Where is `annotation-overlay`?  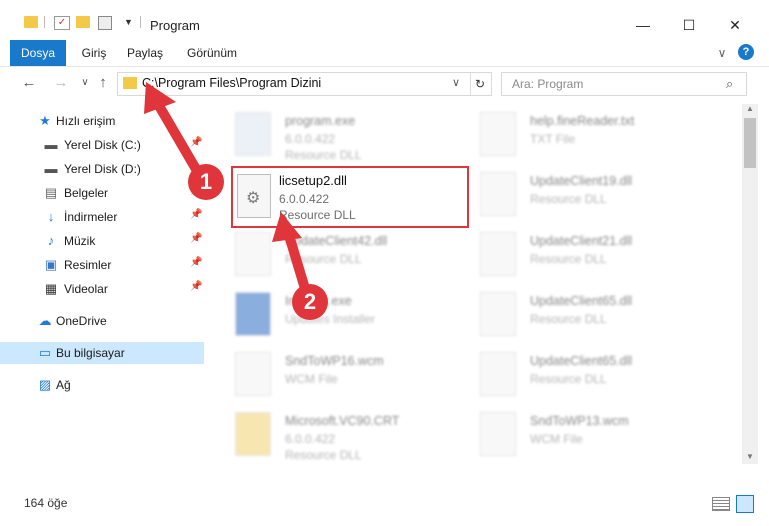
annotation-overlay is located at coordinates (227, 189).